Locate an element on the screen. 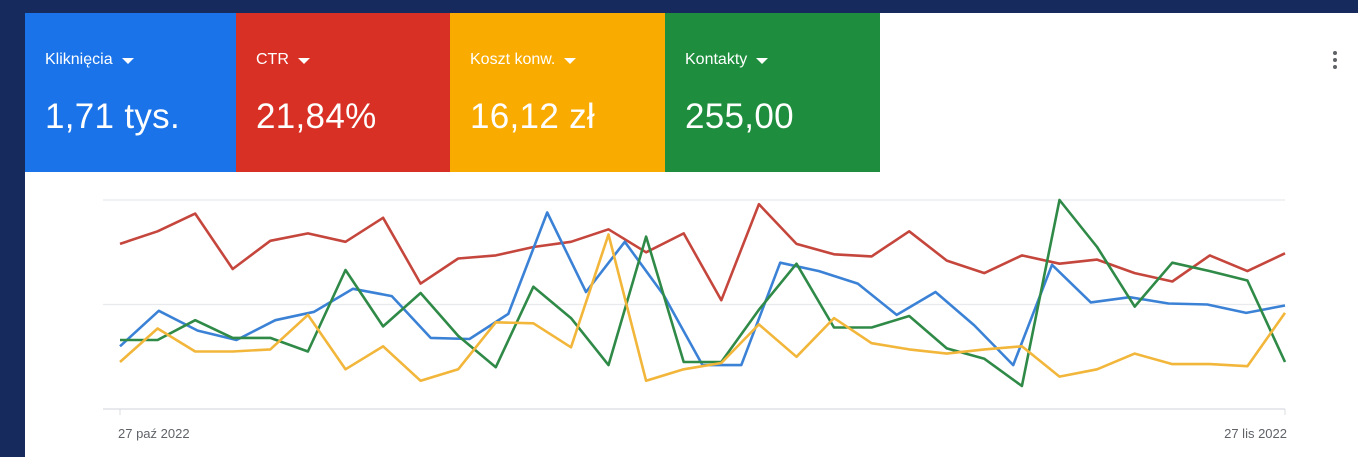 This screenshot has width=1358, height=457. x-tick-label-end: 27 lis 2022 is located at coordinates (1255, 433).